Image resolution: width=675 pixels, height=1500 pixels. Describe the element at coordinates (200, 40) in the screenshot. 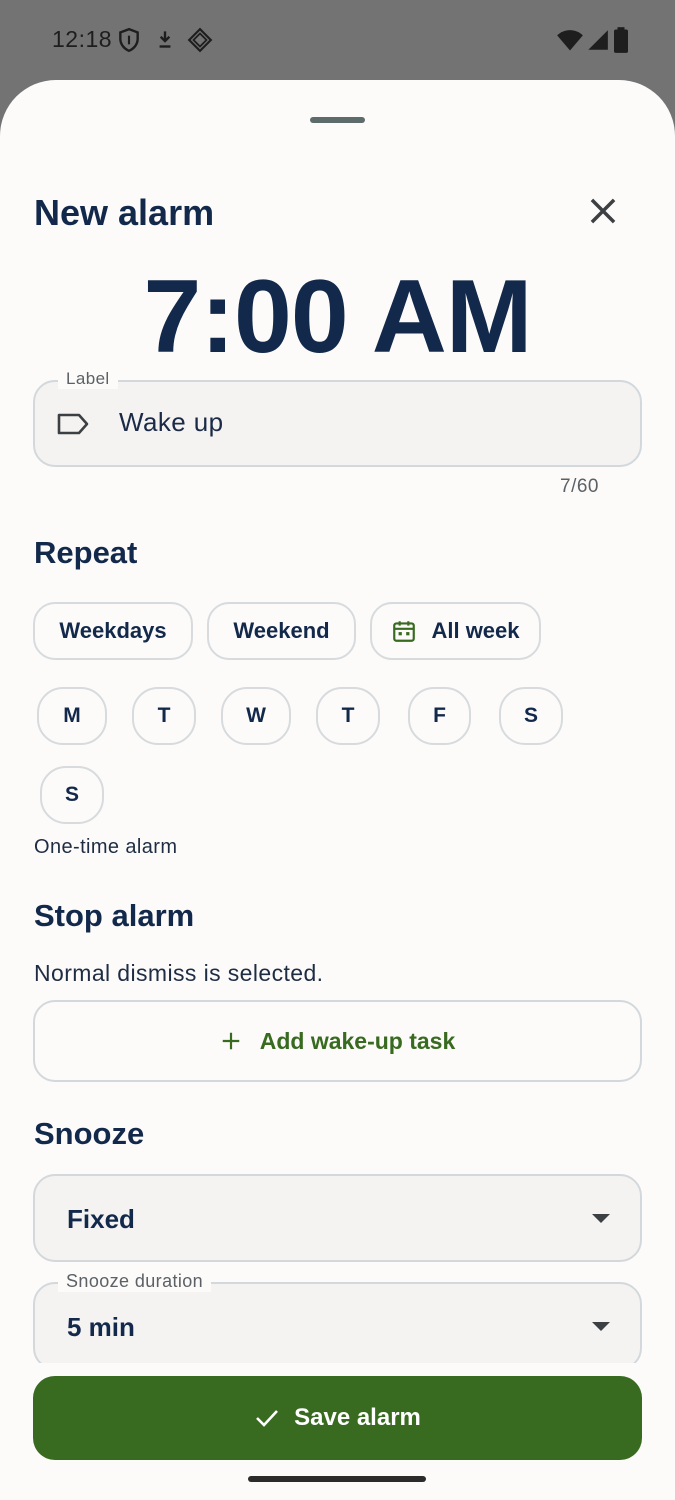

I see `navigation-diamond-icon` at that location.